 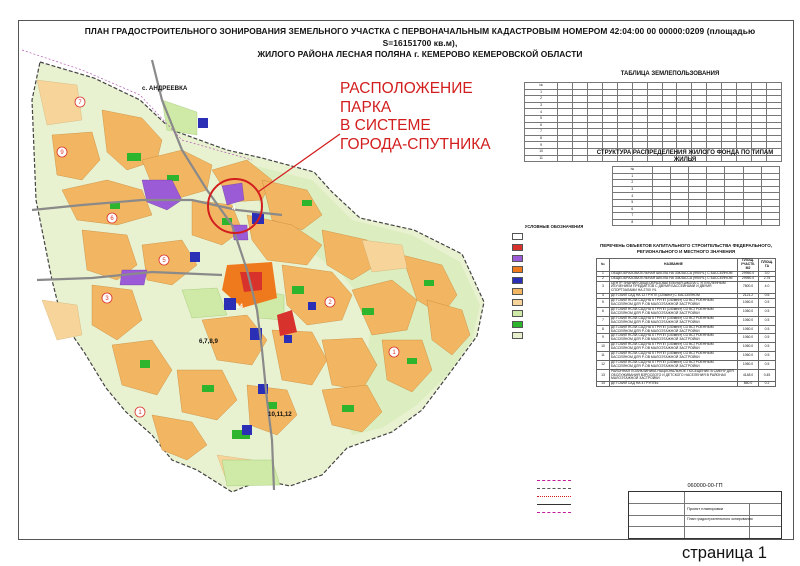 What do you see at coordinates (748, 265) in the screenshot?
I see `objects-col-area: ПЛОЩ. УЧАСТК. М2` at bounding box center [748, 265].